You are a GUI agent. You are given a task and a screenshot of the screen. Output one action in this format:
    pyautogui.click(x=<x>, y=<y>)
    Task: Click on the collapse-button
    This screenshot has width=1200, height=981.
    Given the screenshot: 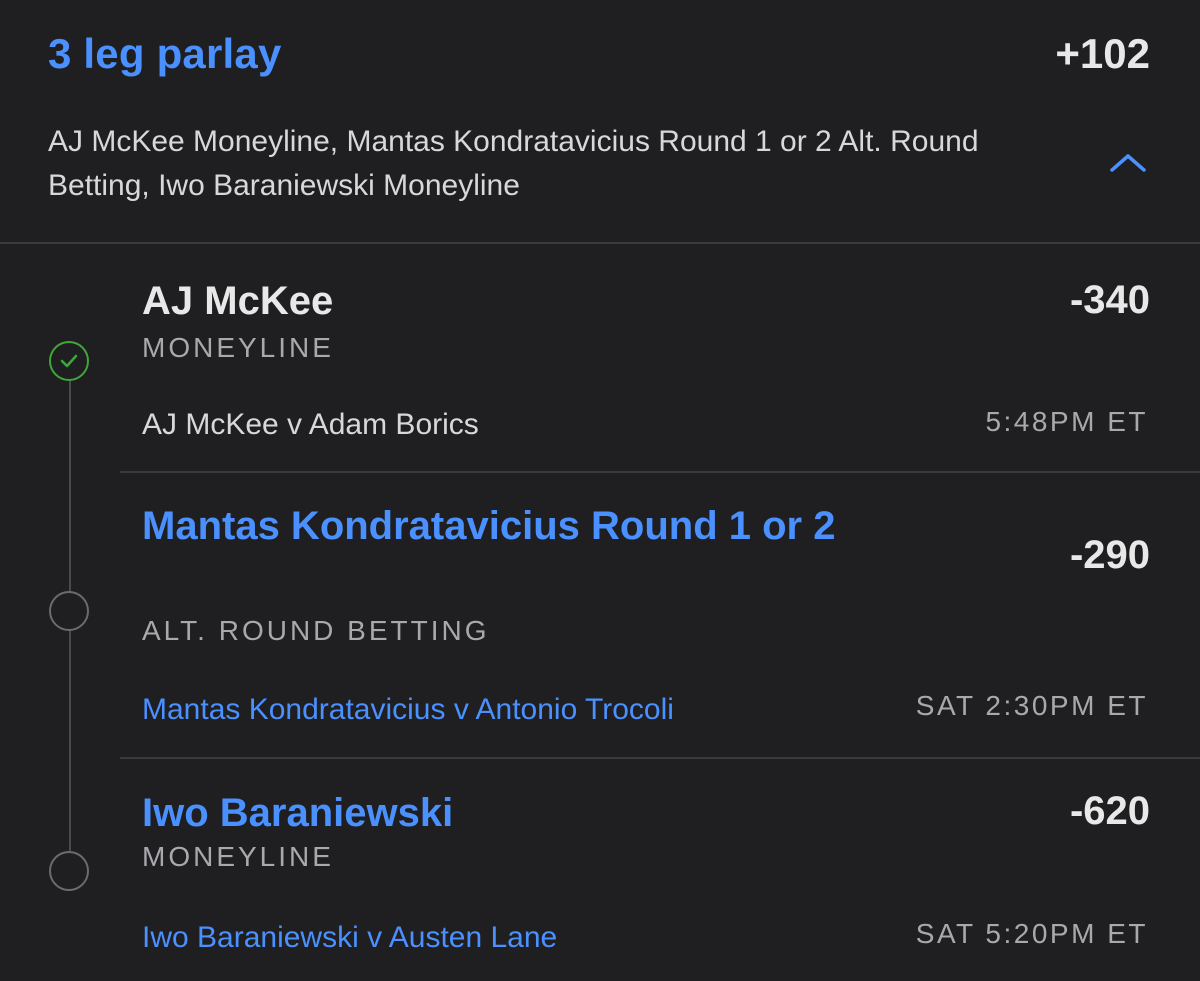 What is the action you would take?
    pyautogui.click(x=1128, y=162)
    